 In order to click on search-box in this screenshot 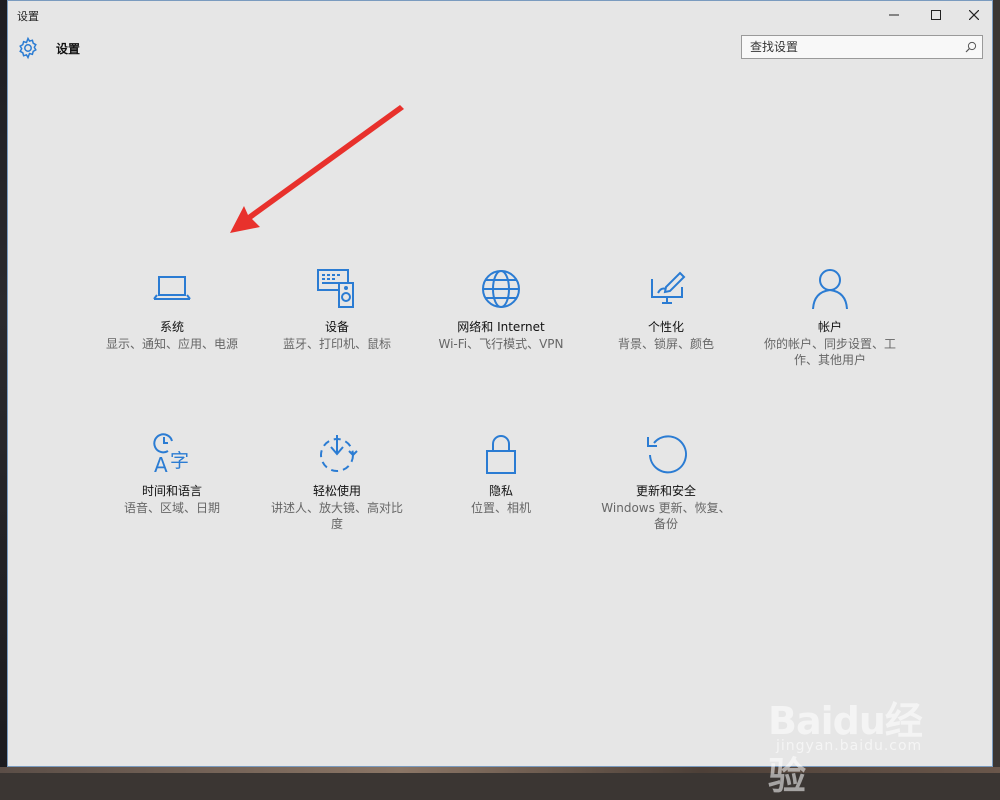, I will do `click(862, 47)`.